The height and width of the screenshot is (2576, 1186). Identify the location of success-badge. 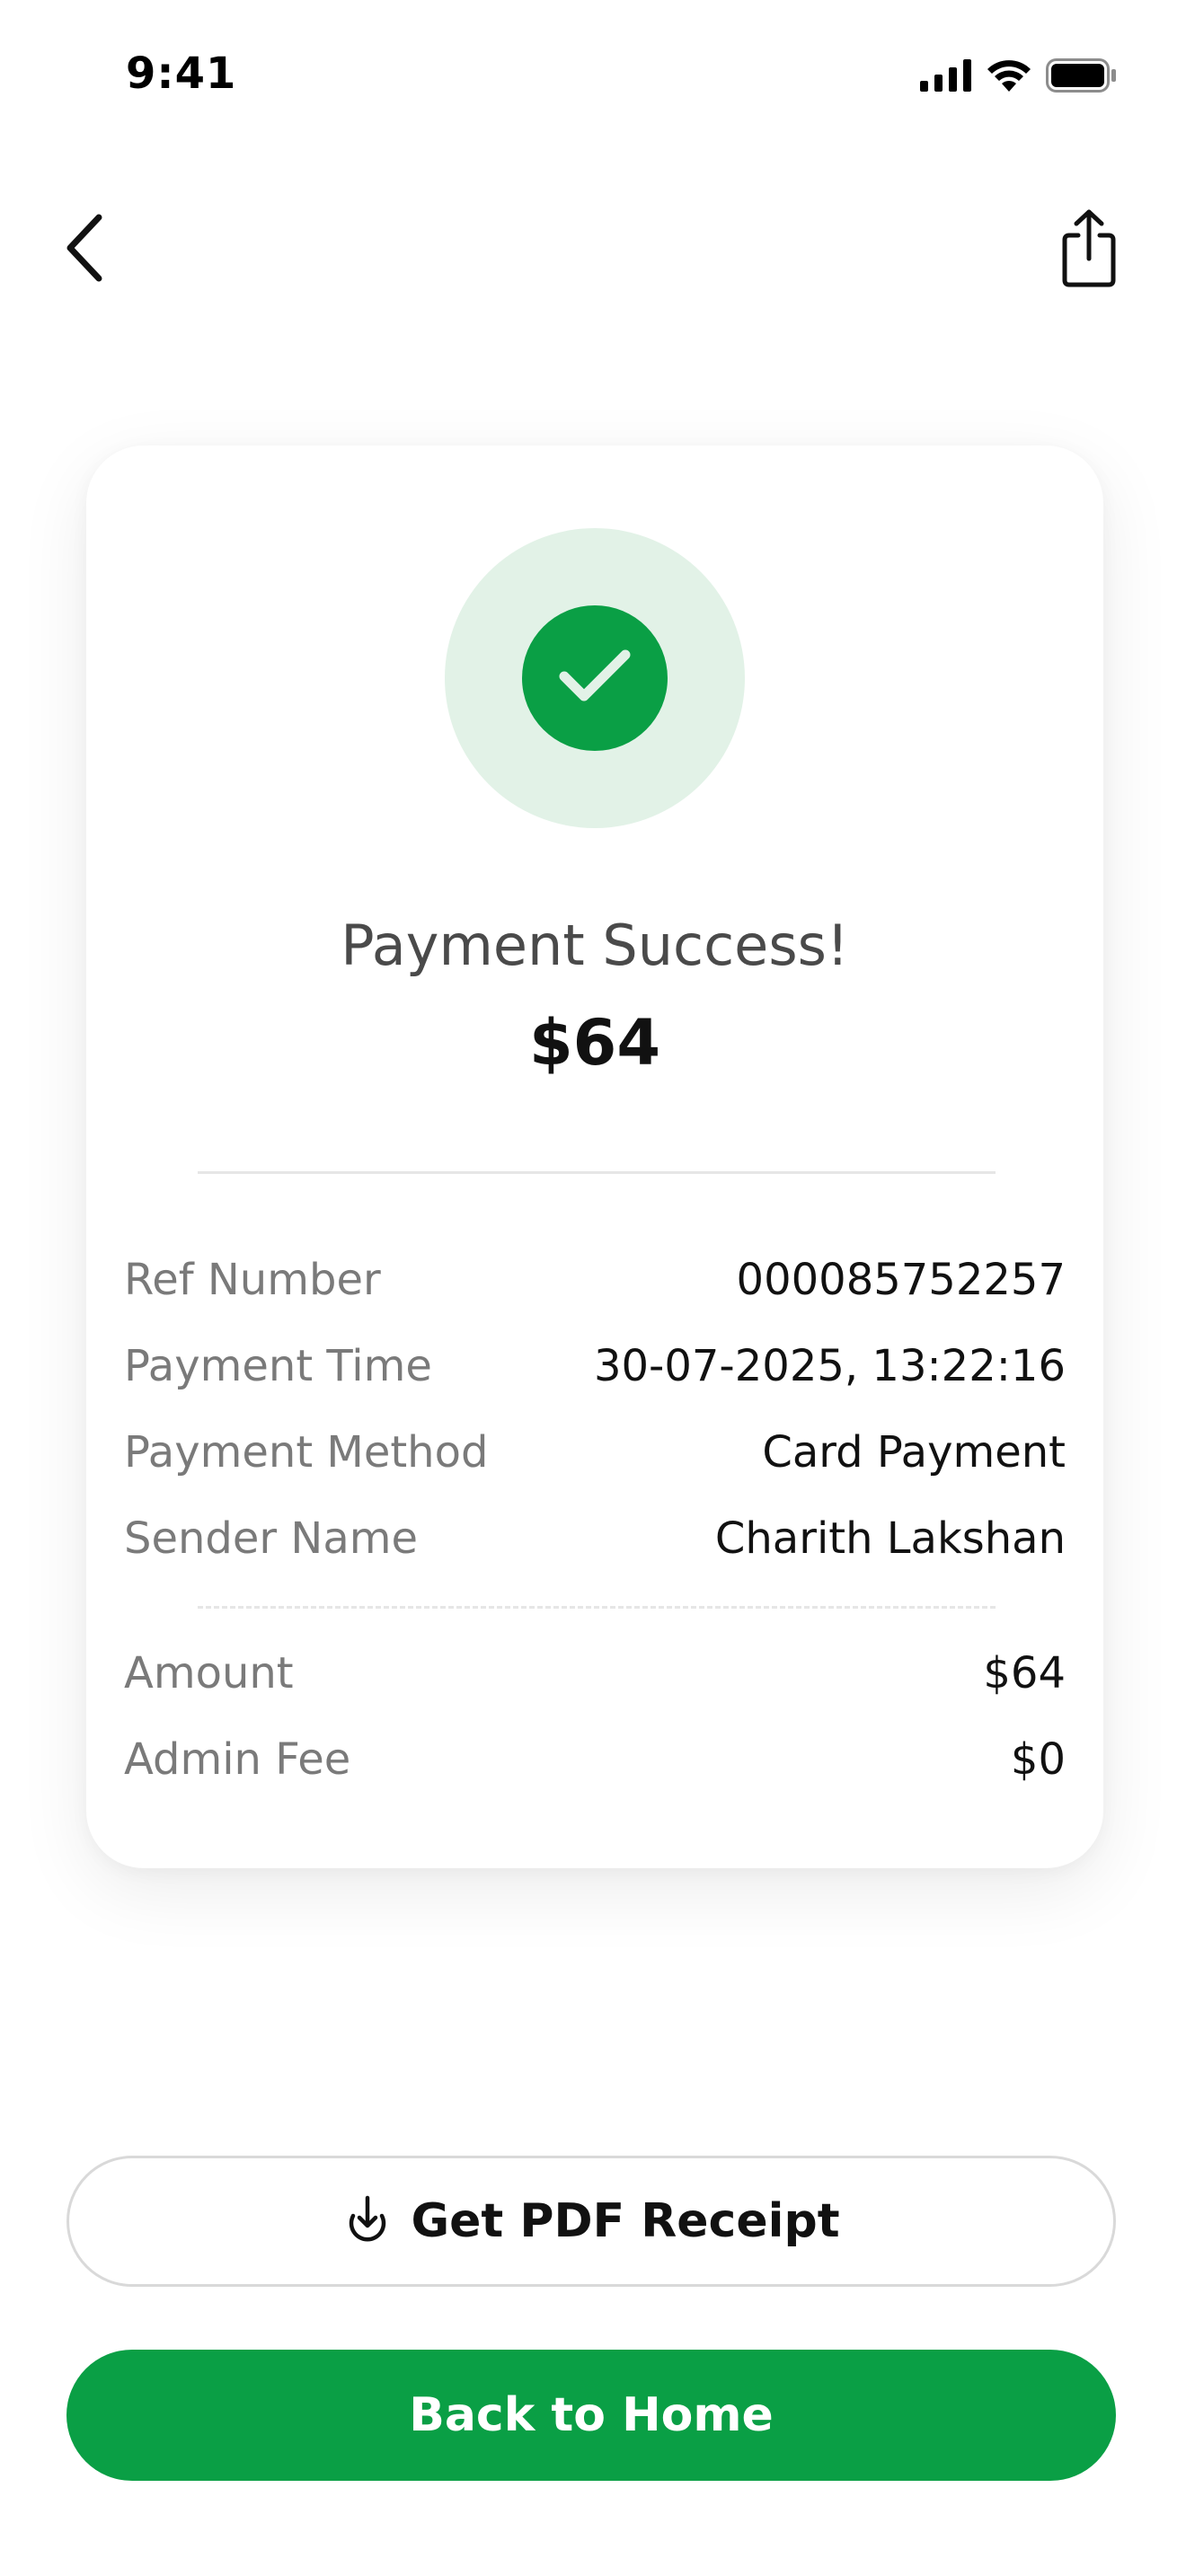
(595, 678).